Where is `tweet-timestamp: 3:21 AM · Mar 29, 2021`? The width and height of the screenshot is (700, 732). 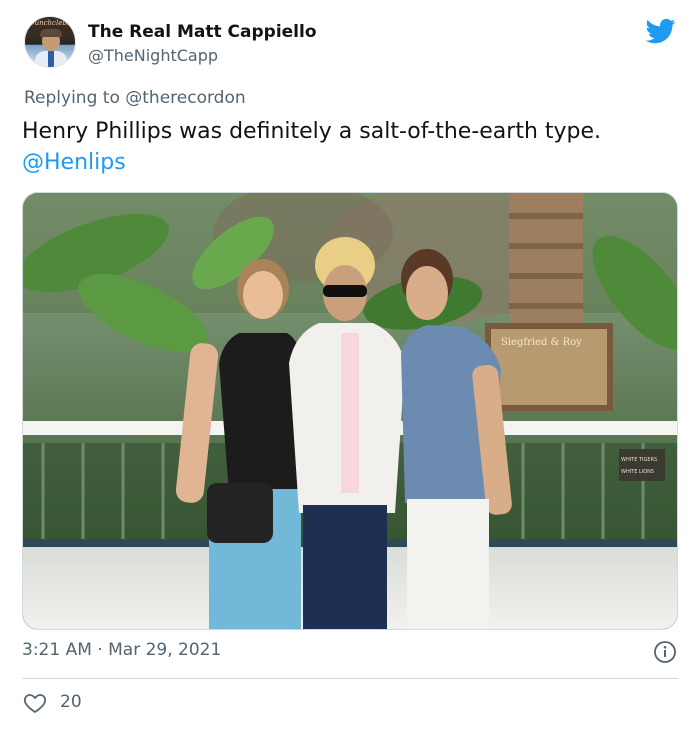
tweet-timestamp: 3:21 AM · Mar 29, 2021 is located at coordinates (121, 650).